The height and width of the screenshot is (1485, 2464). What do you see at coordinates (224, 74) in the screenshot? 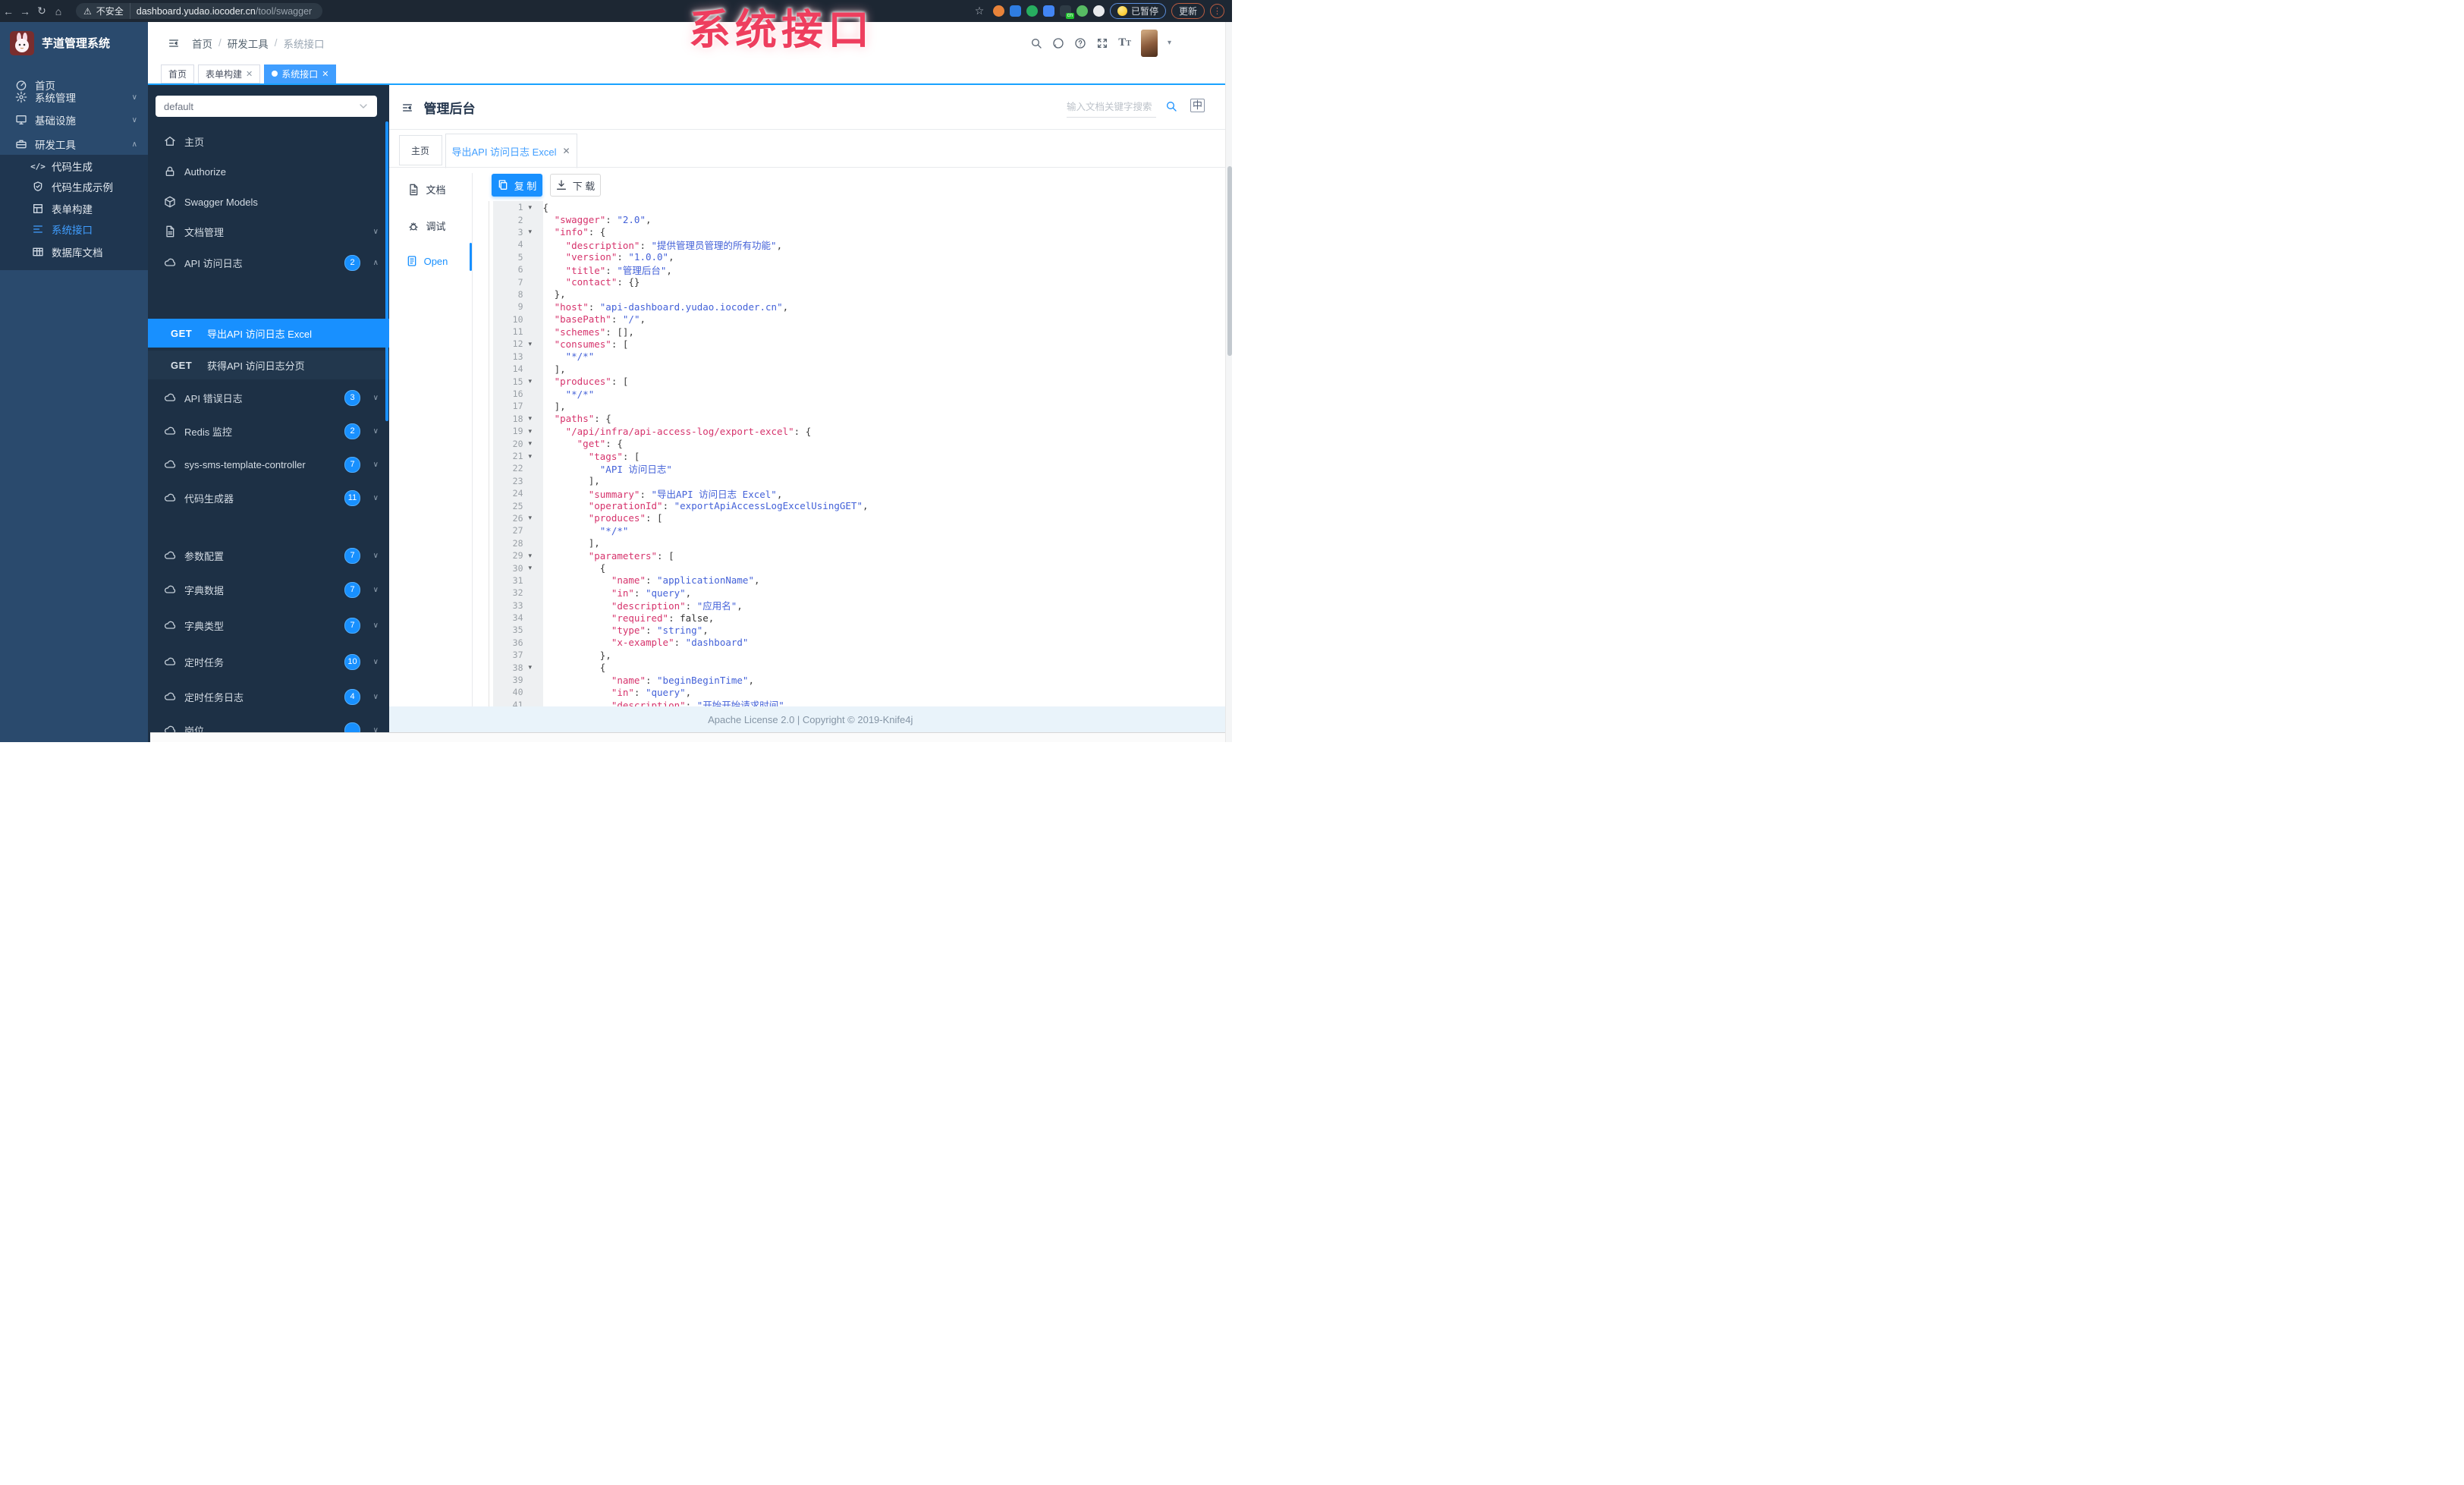
I see `tag-label: 表单构建` at bounding box center [224, 74].